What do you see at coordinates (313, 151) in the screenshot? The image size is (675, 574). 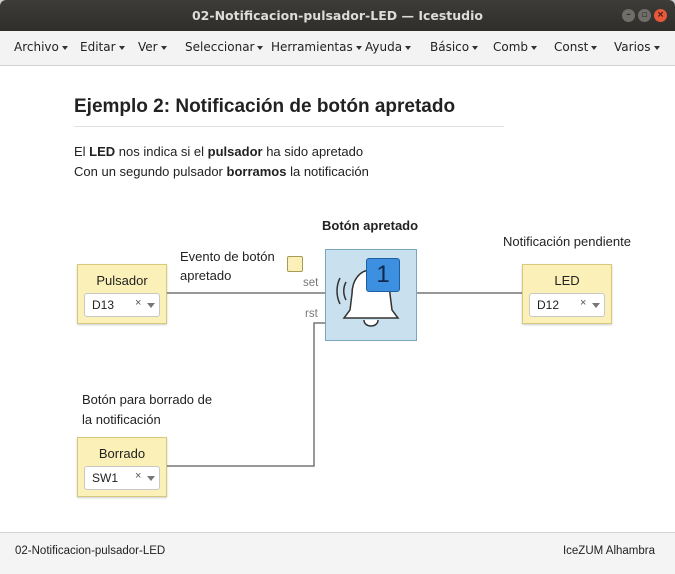 I see `text-run: ha sido apretado` at bounding box center [313, 151].